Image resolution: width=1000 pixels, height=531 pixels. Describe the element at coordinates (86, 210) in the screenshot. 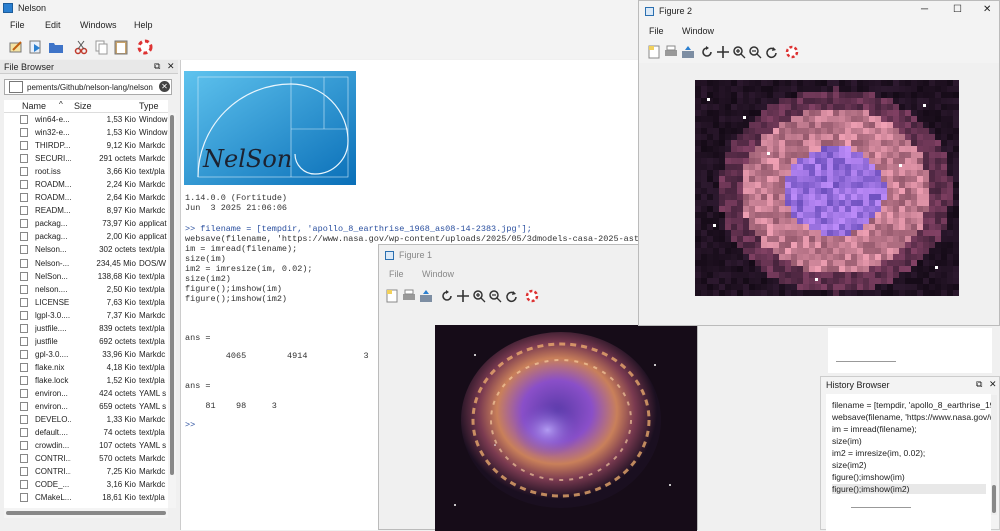

I see `file-row: READM... 8,97 Kio Markdc` at that location.